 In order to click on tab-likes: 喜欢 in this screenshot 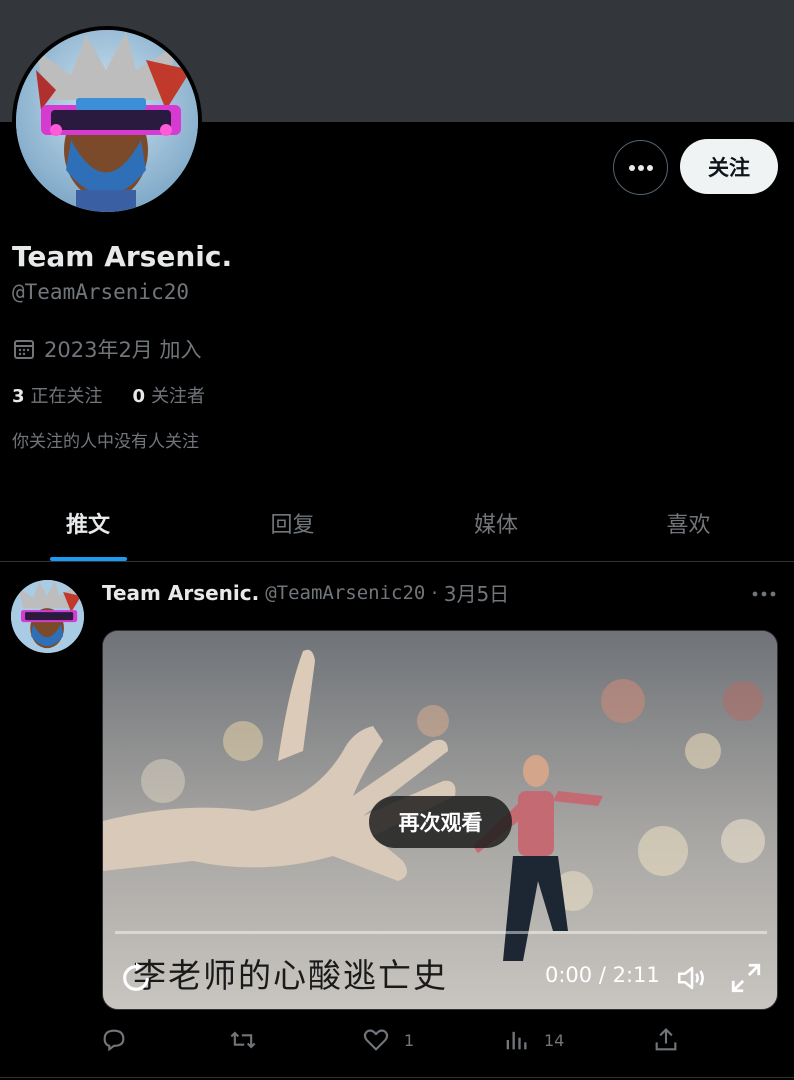, I will do `click(688, 522)`.